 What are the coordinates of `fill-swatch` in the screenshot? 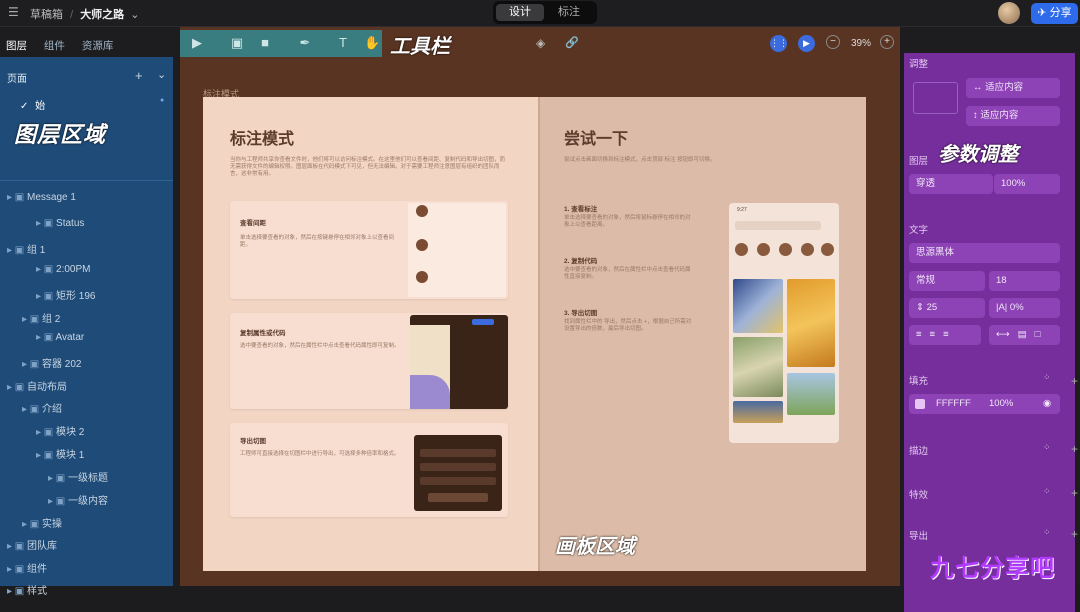 It's located at (920, 404).